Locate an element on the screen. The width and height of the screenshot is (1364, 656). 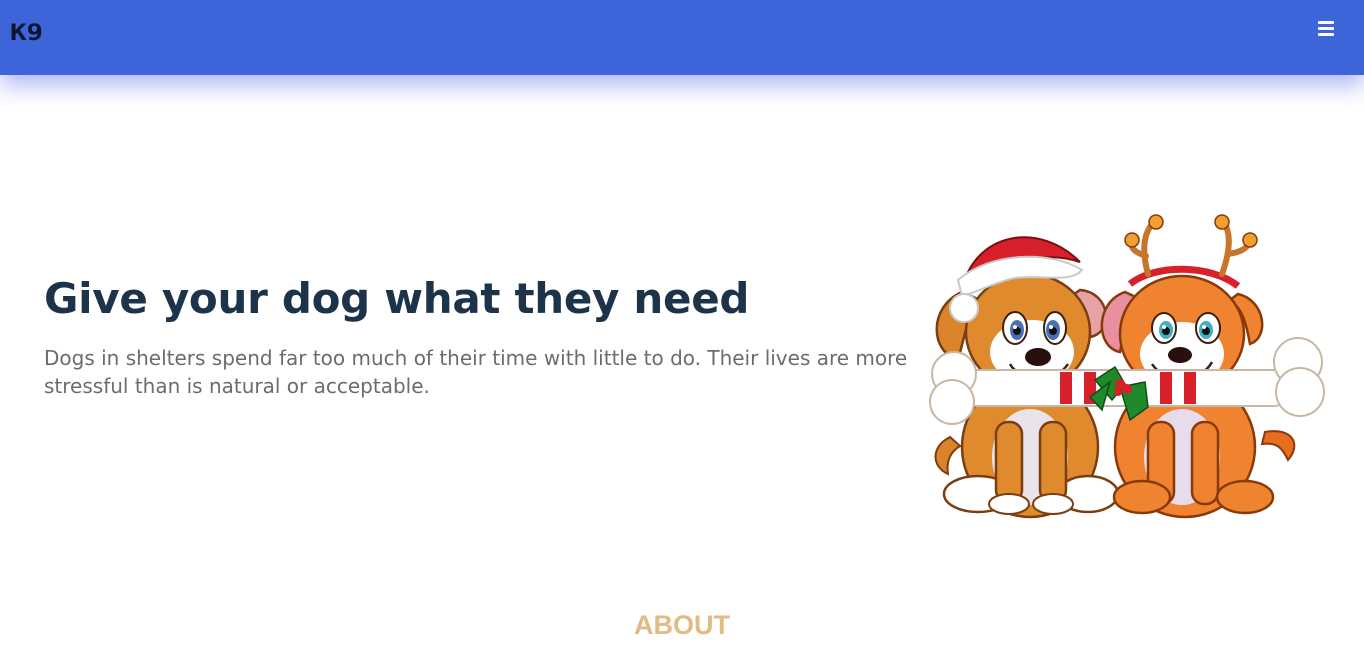
hero-title: Give your dog what they need is located at coordinates (397, 298).